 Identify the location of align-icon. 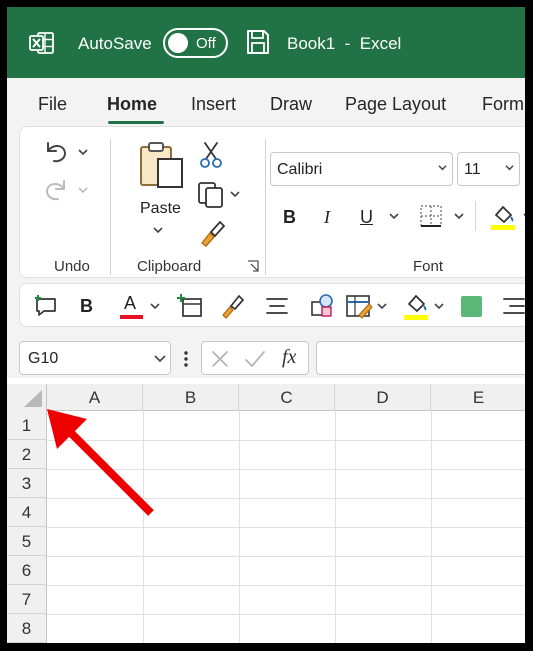
(277, 306).